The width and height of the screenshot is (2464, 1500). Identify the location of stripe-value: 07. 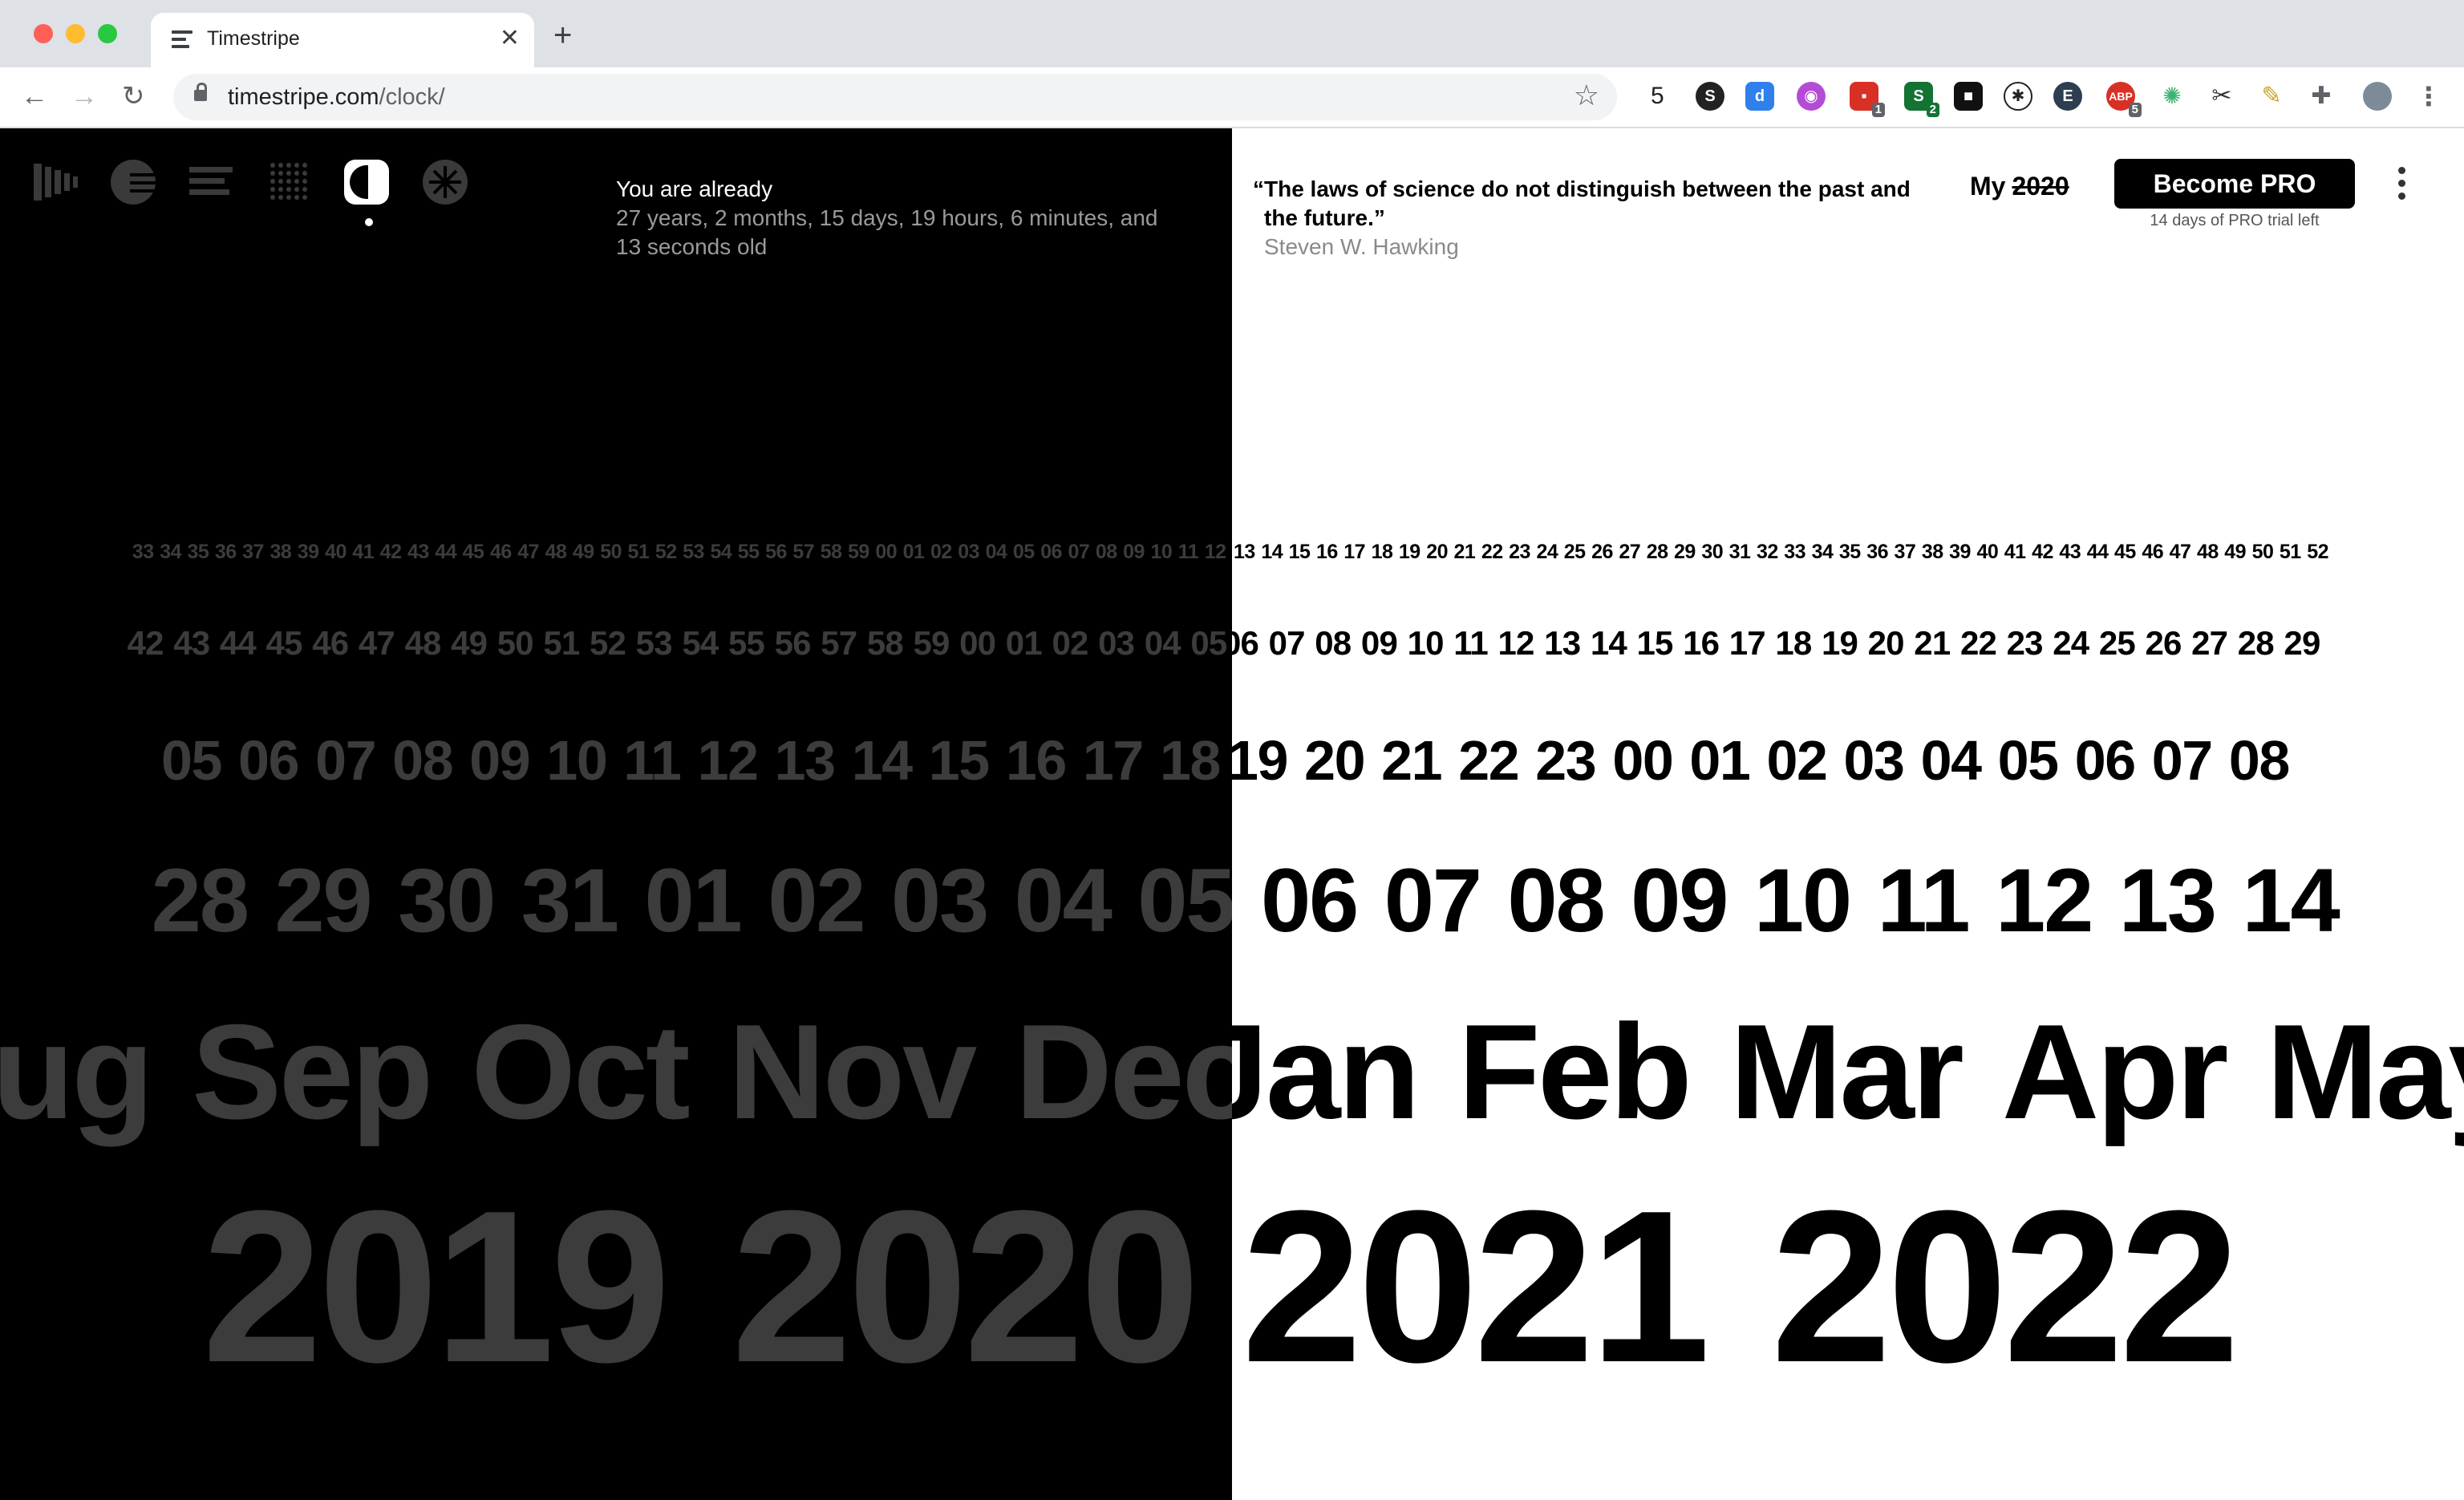
(2182, 760).